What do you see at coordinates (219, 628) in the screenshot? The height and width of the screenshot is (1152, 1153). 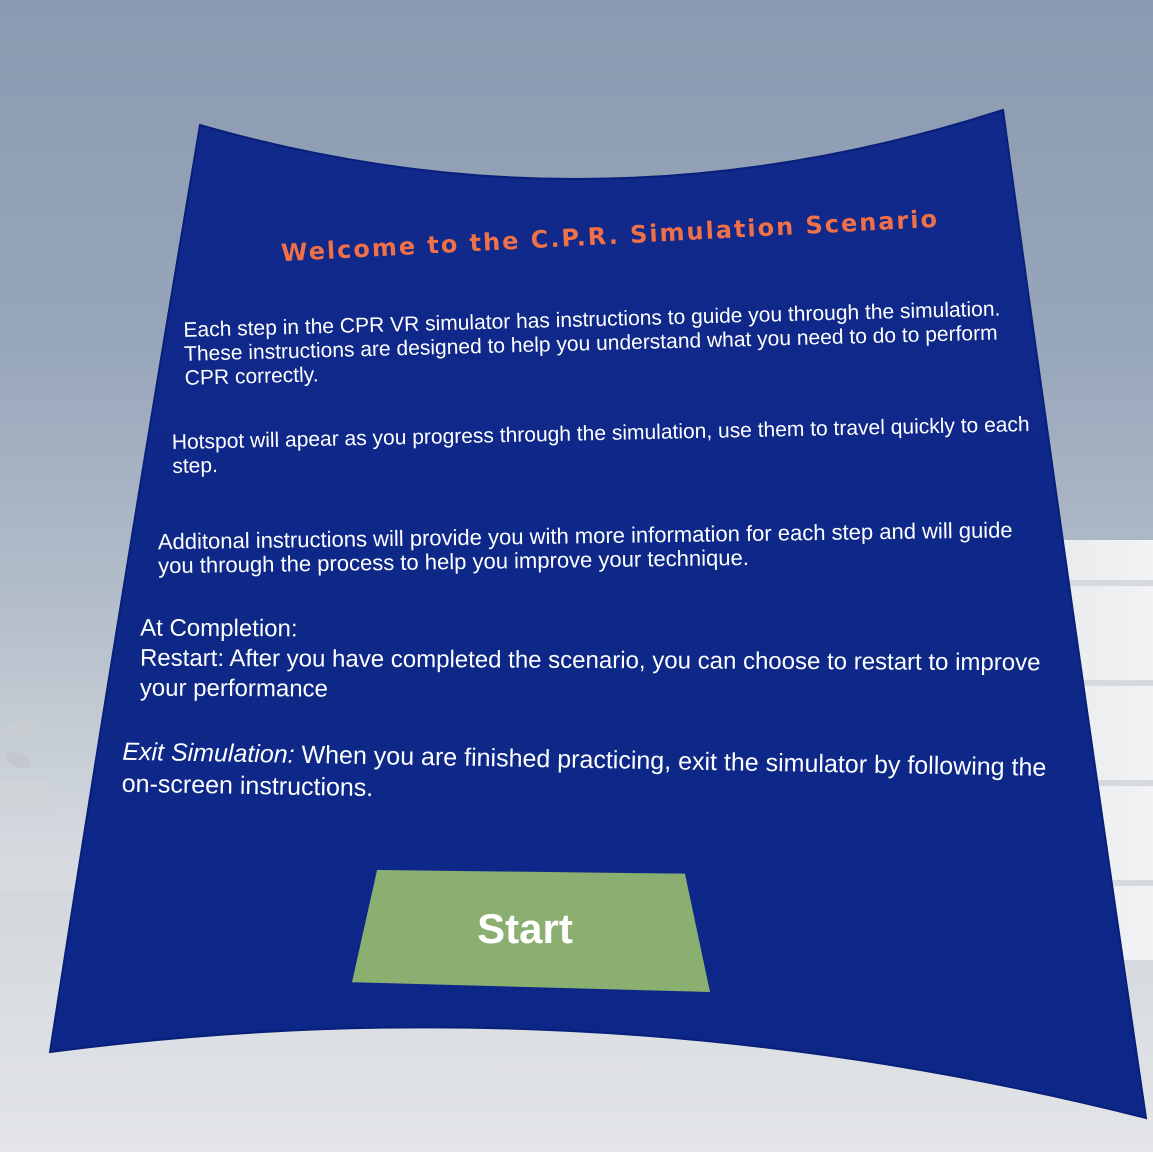 I see `completion-heading: At Completion:` at bounding box center [219, 628].